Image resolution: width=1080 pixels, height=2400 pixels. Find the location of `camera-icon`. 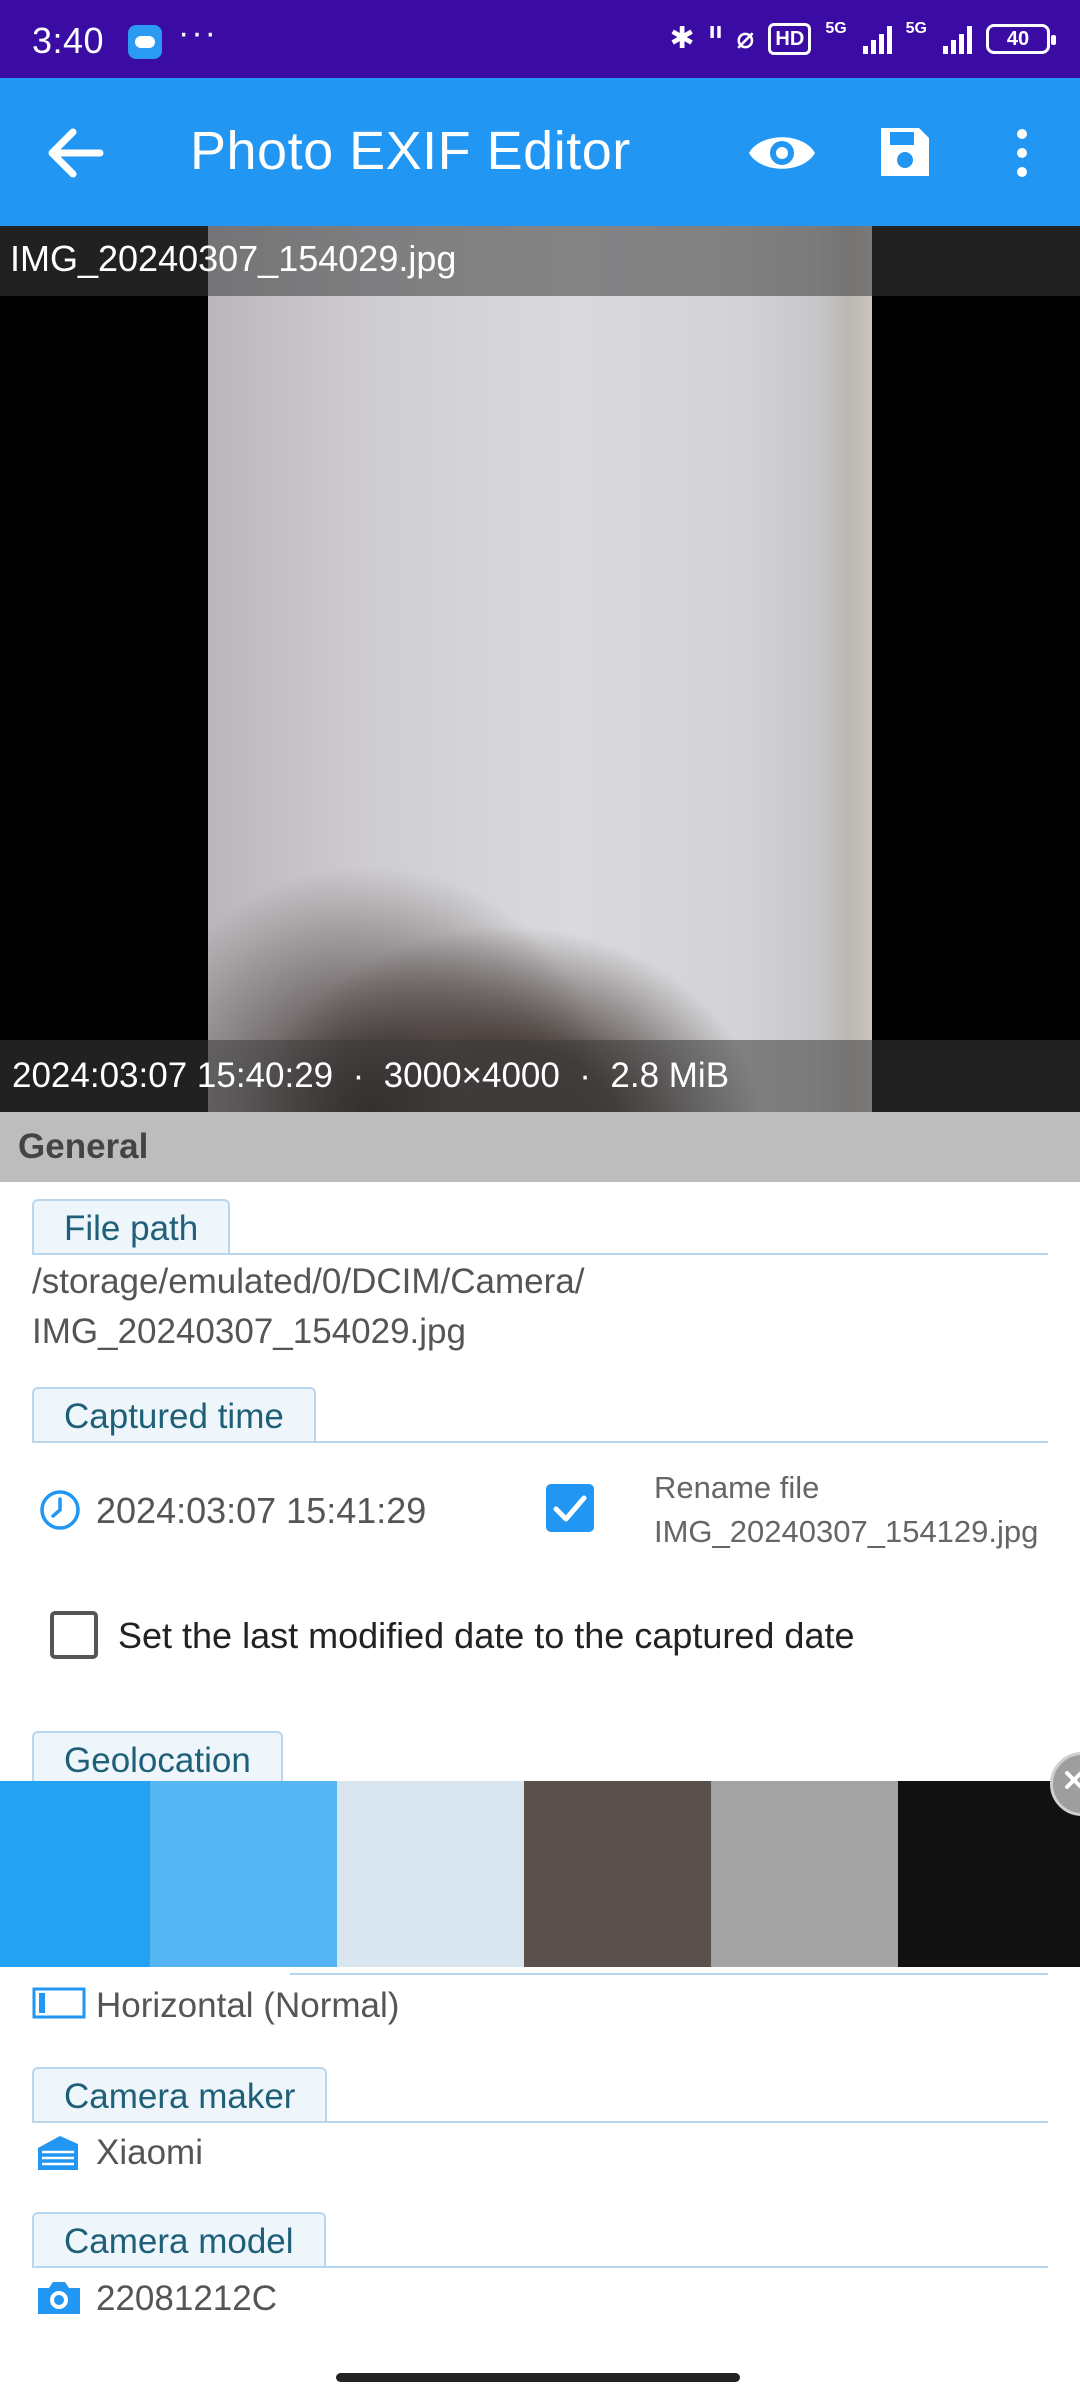

camera-icon is located at coordinates (59, 2300).